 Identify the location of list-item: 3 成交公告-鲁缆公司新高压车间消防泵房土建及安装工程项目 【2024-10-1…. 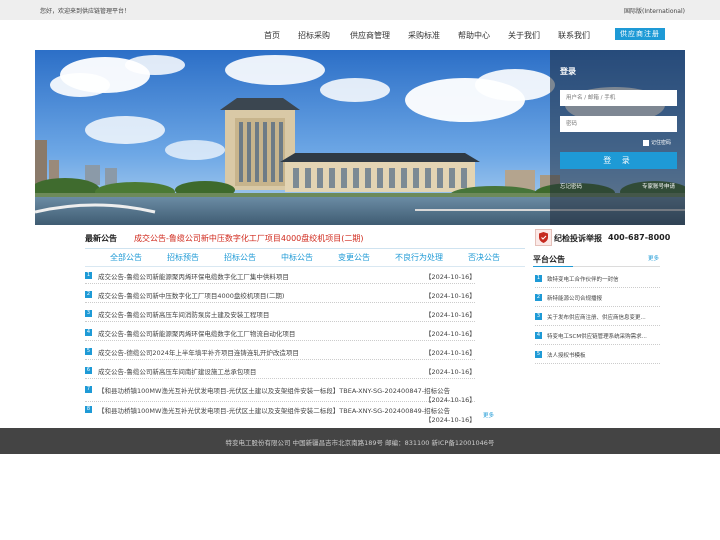
(280, 314).